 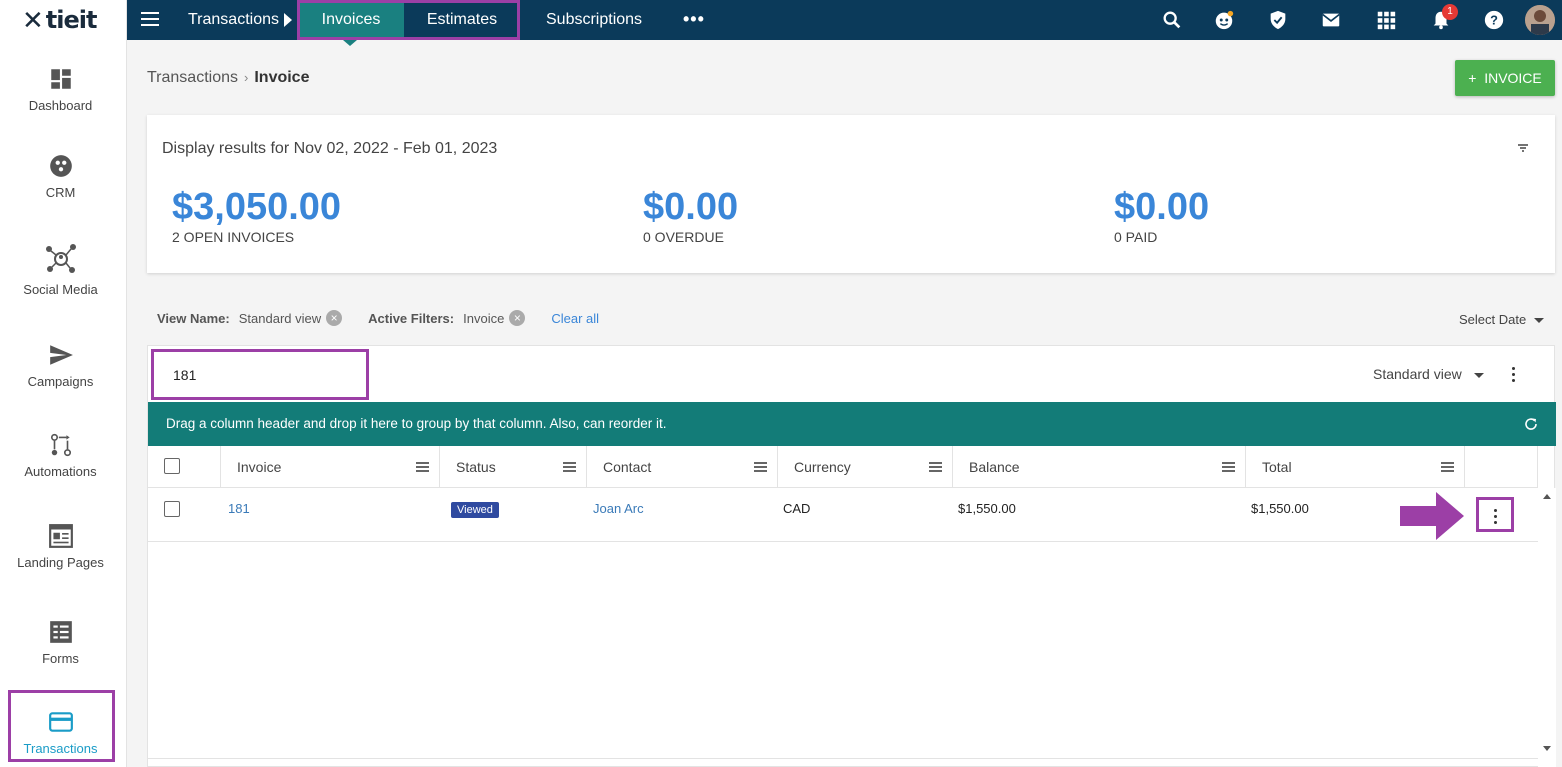 What do you see at coordinates (1278, 20) in the screenshot?
I see `shield-check-icon` at bounding box center [1278, 20].